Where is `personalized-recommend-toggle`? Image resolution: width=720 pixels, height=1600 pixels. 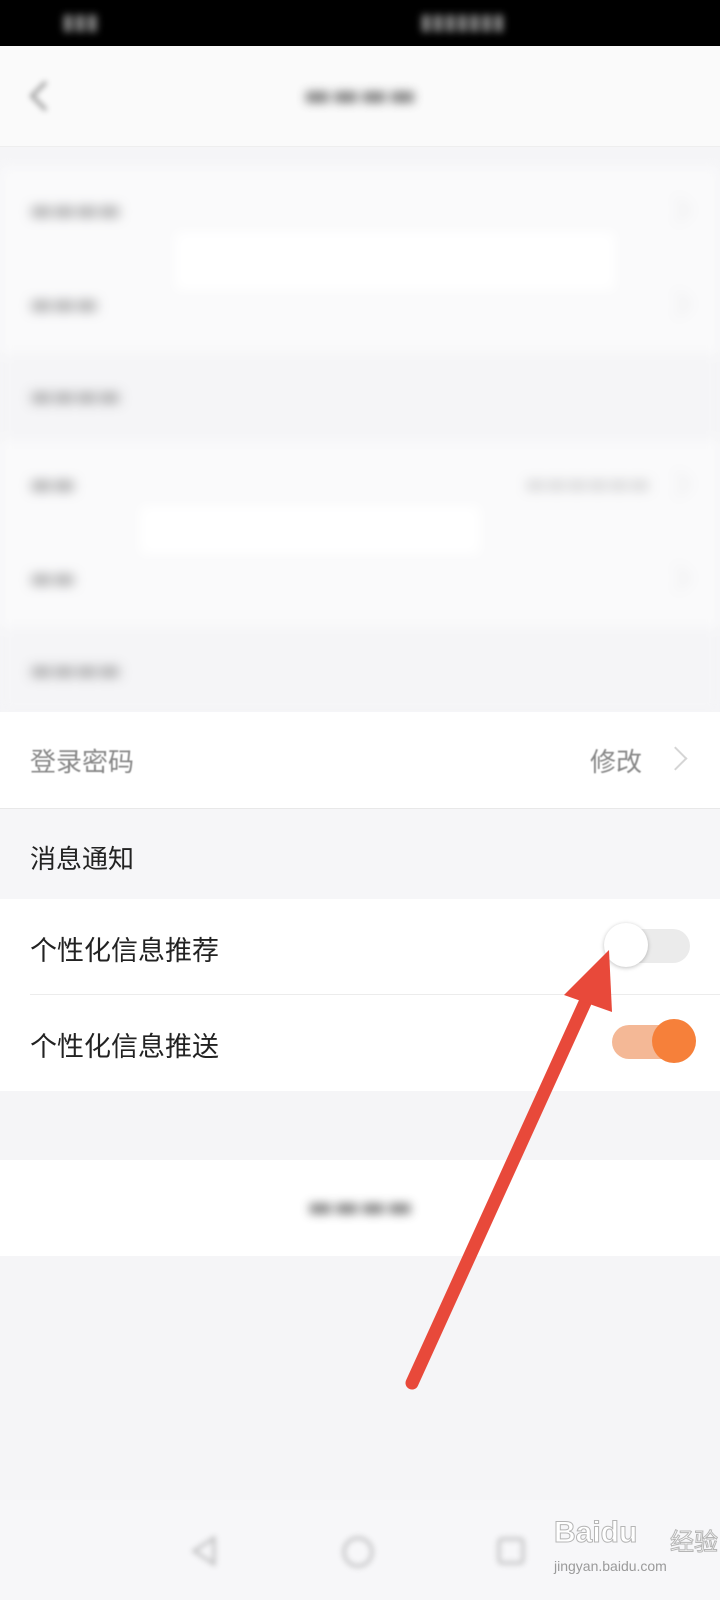 personalized-recommend-toggle is located at coordinates (647, 945).